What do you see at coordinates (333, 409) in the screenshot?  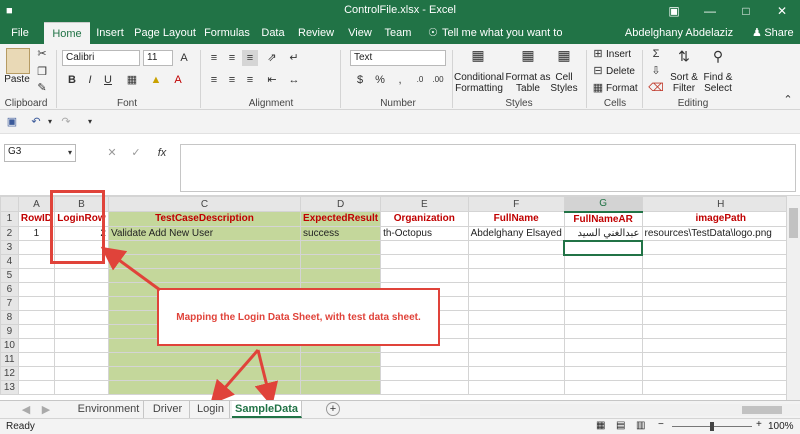 I see `new-sheet-icon: +` at bounding box center [333, 409].